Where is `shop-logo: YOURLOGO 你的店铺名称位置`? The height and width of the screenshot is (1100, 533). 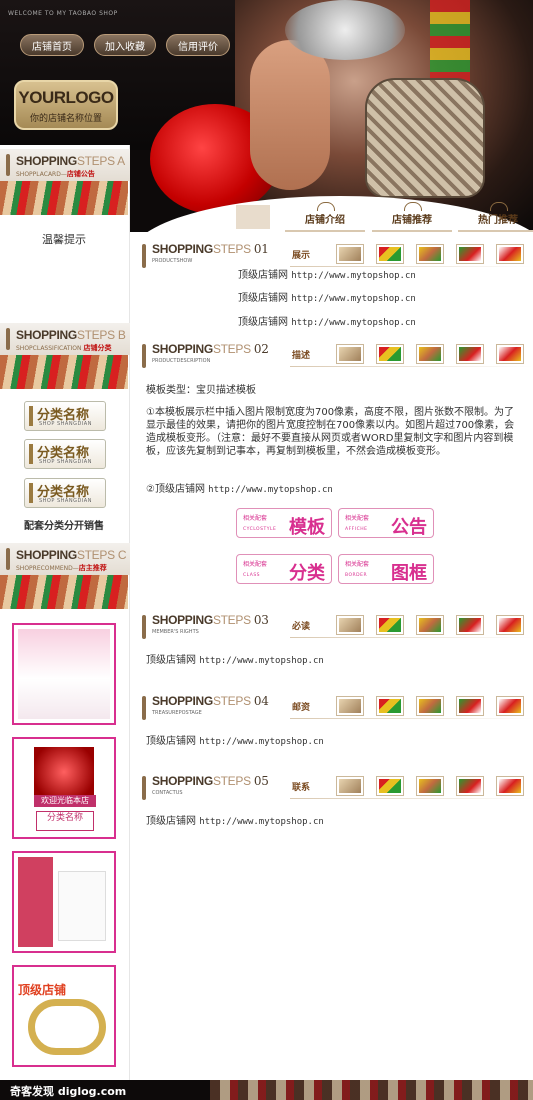 shop-logo: YOURLOGO 你的店铺名称位置 is located at coordinates (66, 105).